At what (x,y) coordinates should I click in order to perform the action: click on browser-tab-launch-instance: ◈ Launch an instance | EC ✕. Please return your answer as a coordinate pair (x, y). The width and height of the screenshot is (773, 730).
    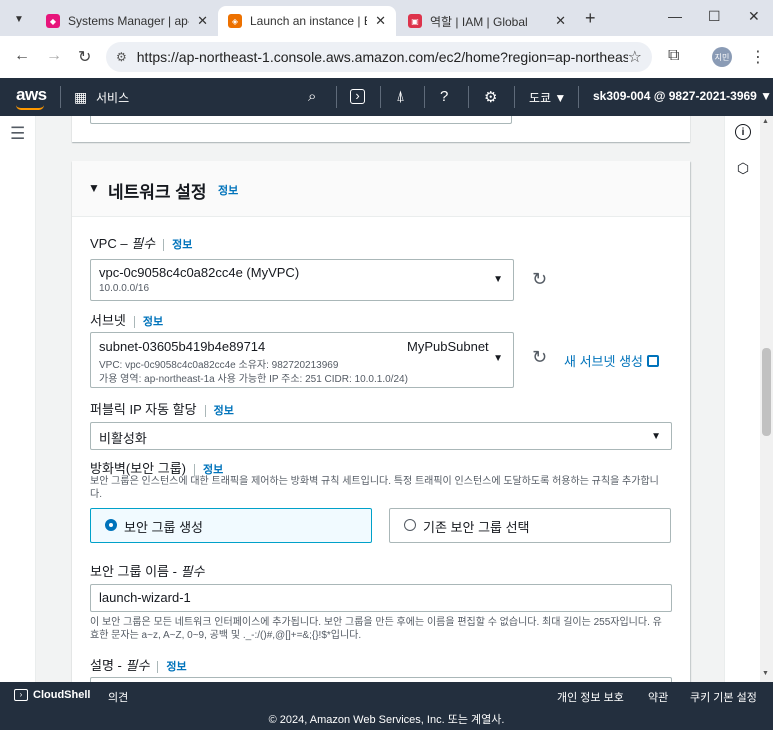
    Looking at the image, I should click on (307, 21).